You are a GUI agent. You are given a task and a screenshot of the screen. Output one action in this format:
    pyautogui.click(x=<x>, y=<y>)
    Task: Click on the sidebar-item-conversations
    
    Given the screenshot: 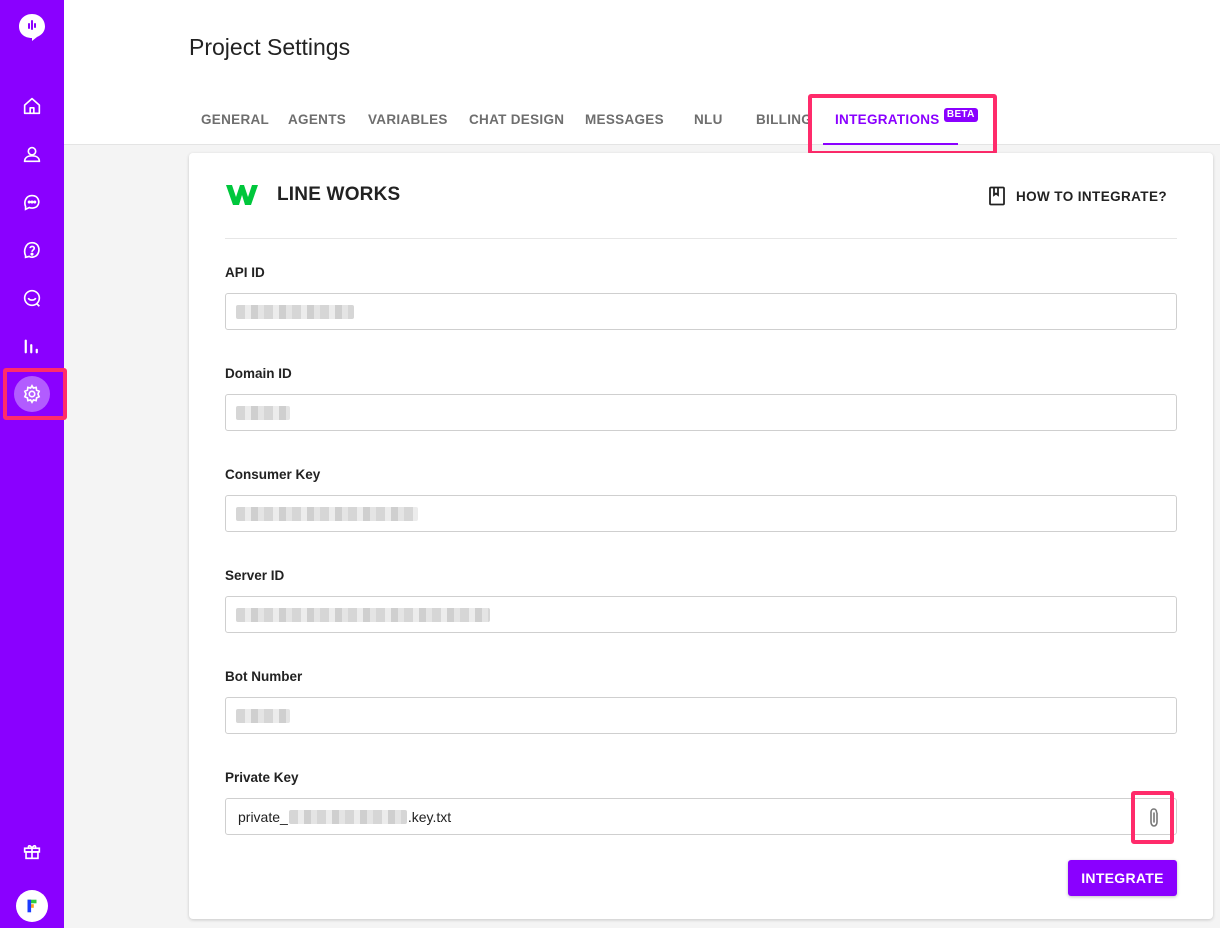 What is the action you would take?
    pyautogui.click(x=32, y=298)
    